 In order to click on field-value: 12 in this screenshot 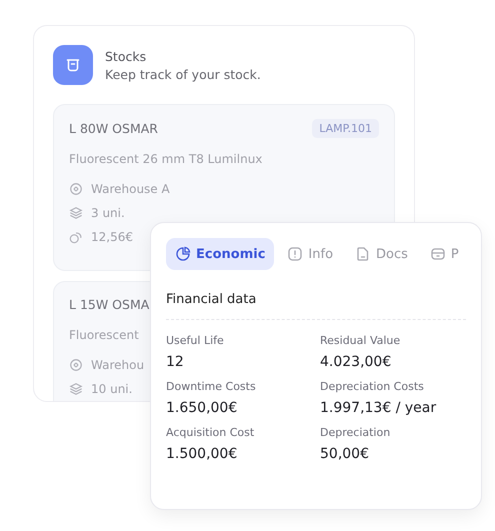, I will do `click(175, 362)`.